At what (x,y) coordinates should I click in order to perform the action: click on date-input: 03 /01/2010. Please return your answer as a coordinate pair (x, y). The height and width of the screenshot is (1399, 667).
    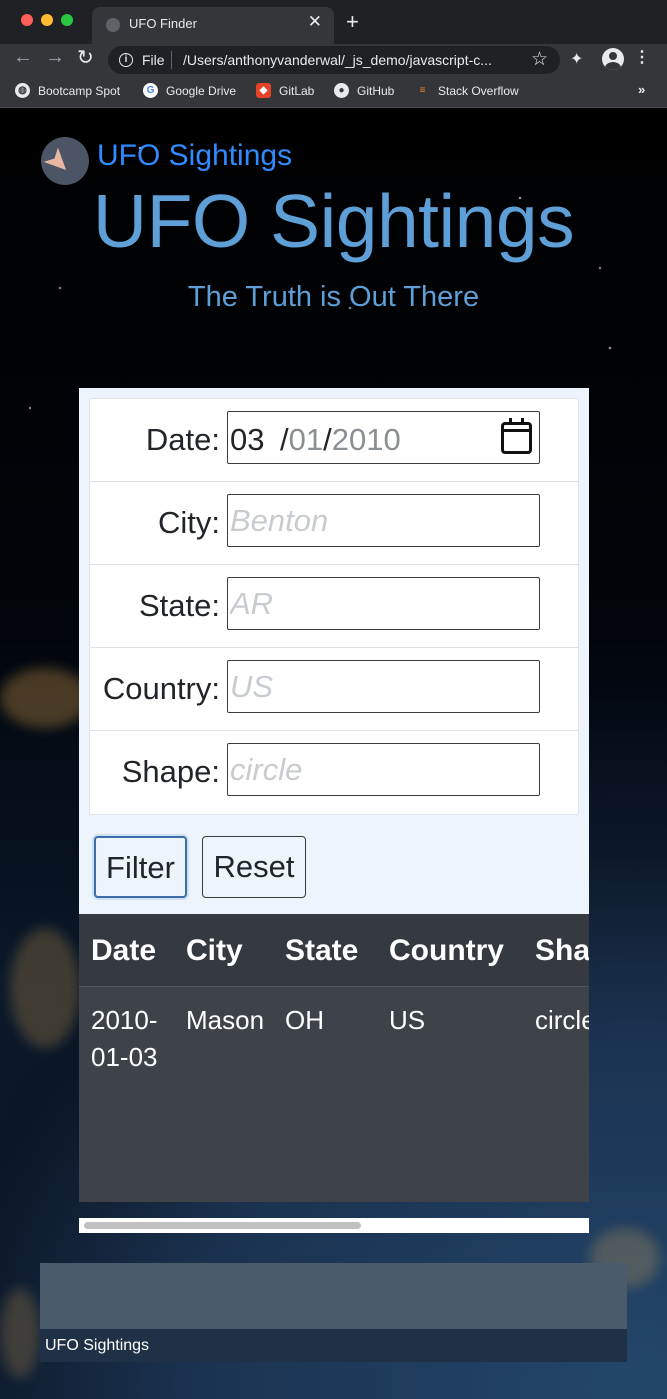
    Looking at the image, I should click on (383, 437).